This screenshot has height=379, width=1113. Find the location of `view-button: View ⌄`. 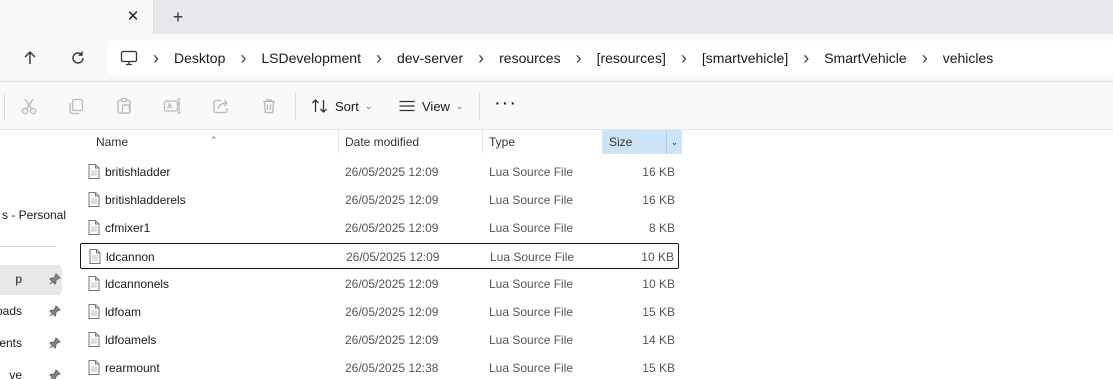

view-button: View ⌄ is located at coordinates (431, 106).